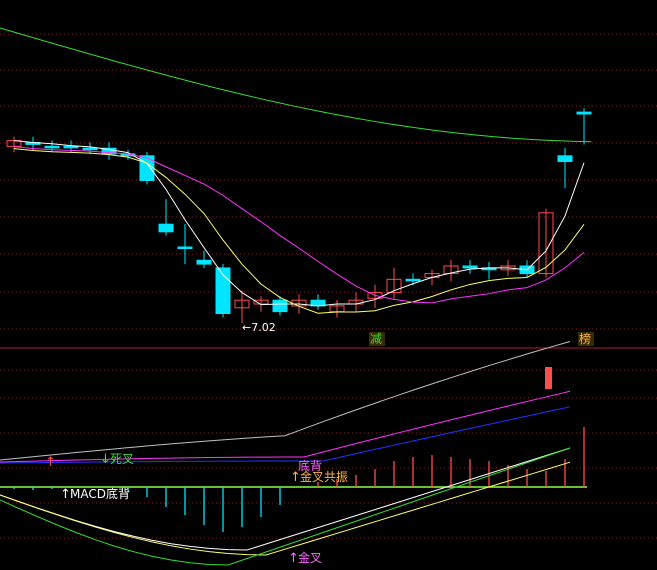  Describe the element at coordinates (122, 459) in the screenshot. I see `signal-label: 死叉` at that location.